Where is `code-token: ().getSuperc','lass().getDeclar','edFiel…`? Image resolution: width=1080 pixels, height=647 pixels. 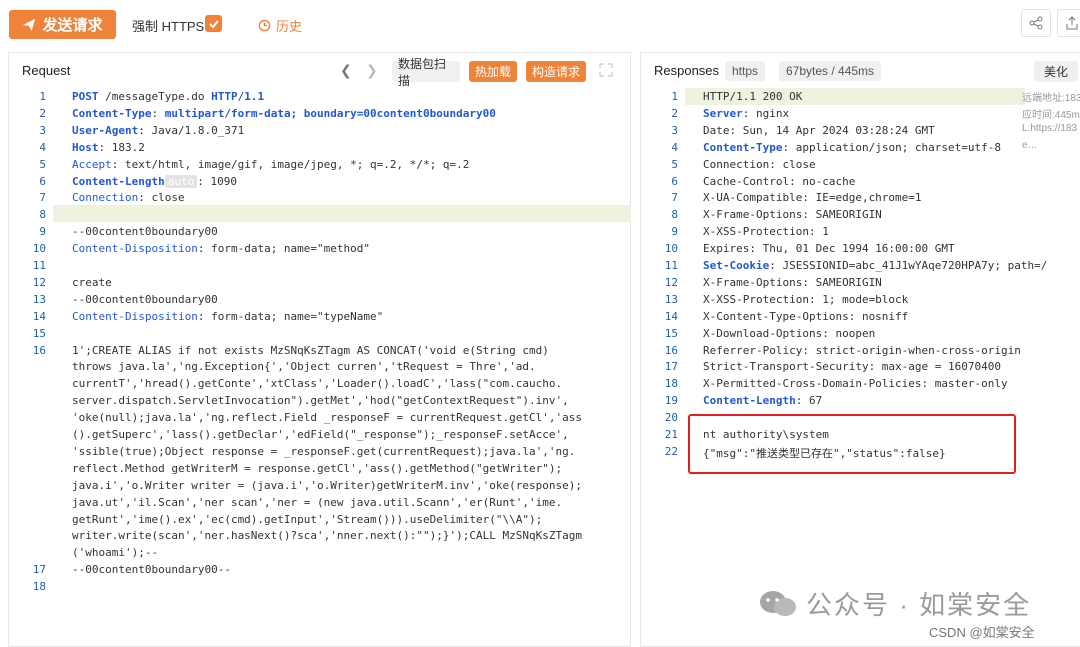 code-token: ().getSuperc','lass().getDeclar','edFiel… is located at coordinates (320, 434).